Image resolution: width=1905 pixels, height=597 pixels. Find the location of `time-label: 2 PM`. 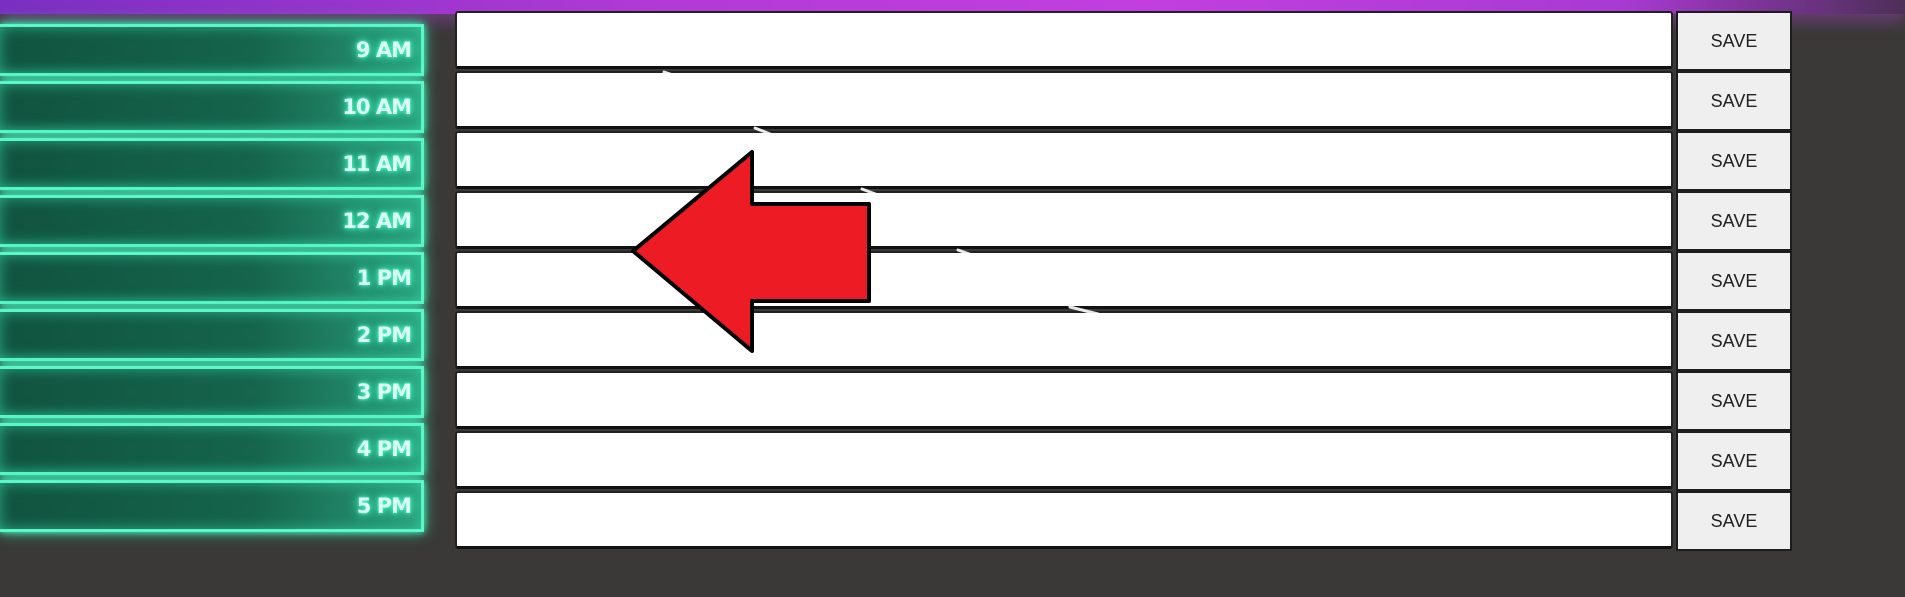

time-label: 2 PM is located at coordinates (384, 335).